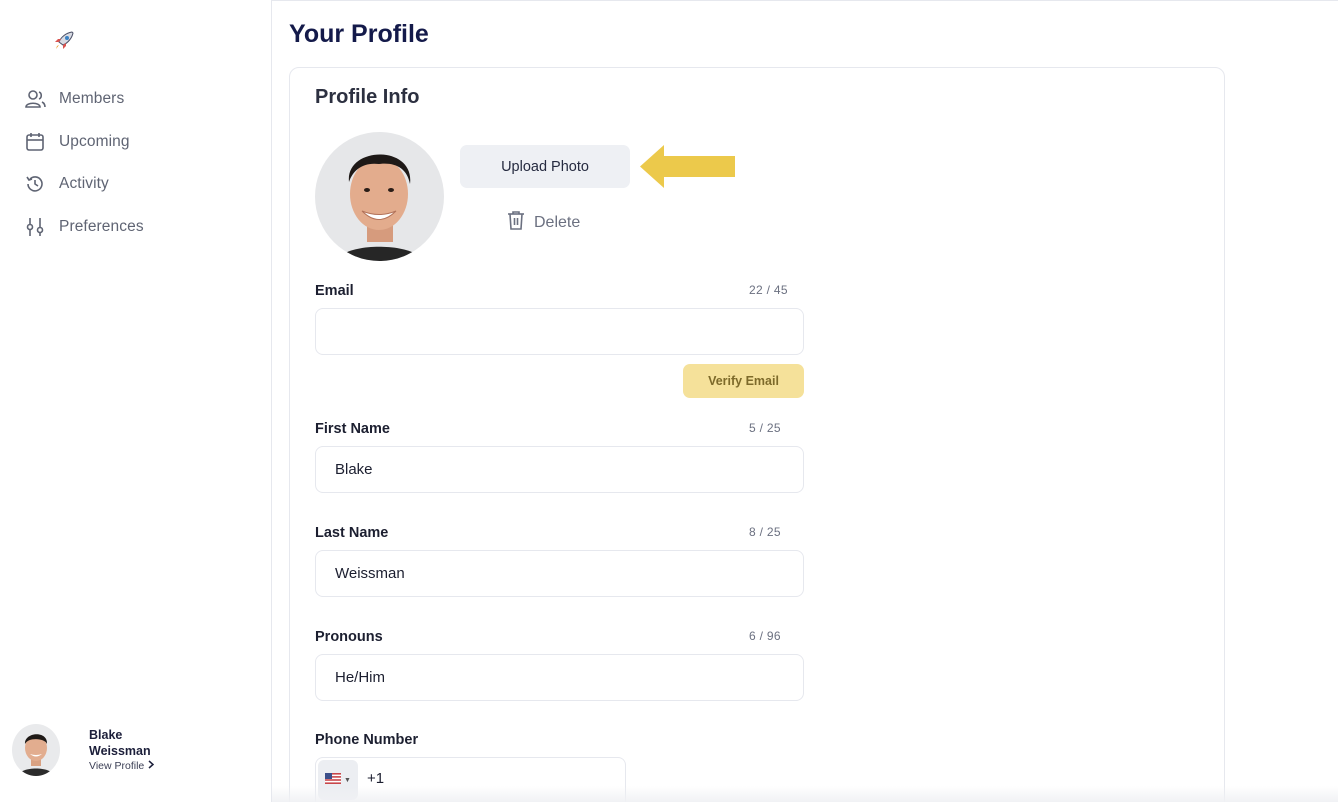  What do you see at coordinates (352, 429) in the screenshot?
I see `first-name-label: First Name` at bounding box center [352, 429].